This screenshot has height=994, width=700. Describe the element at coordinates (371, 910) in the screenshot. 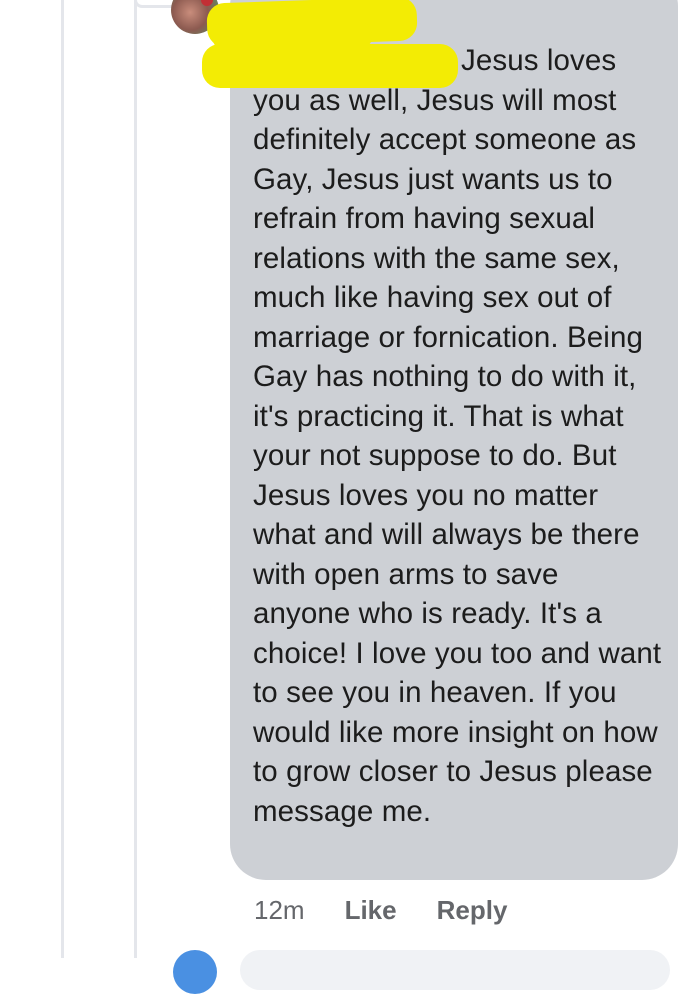

I see `like-button: Like` at that location.